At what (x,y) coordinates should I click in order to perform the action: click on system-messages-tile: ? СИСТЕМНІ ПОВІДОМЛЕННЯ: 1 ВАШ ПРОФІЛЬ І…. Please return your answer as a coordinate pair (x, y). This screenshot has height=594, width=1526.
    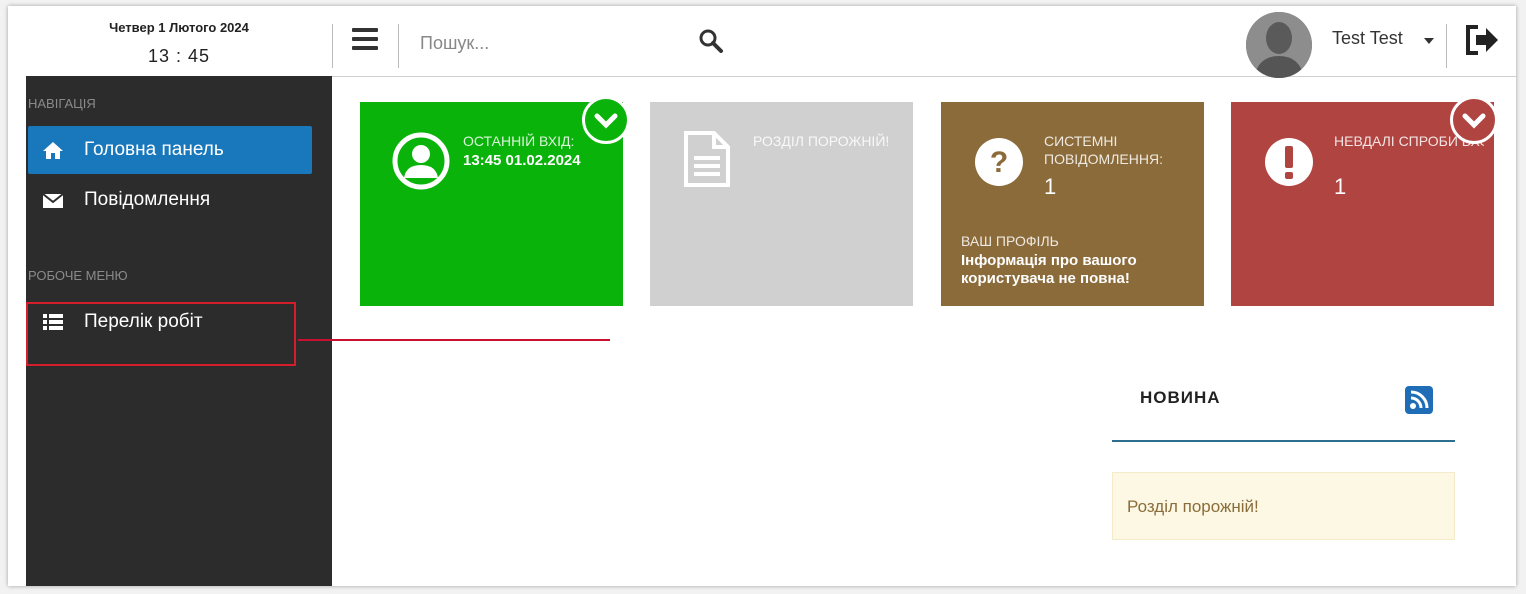
    Looking at the image, I should click on (1072, 204).